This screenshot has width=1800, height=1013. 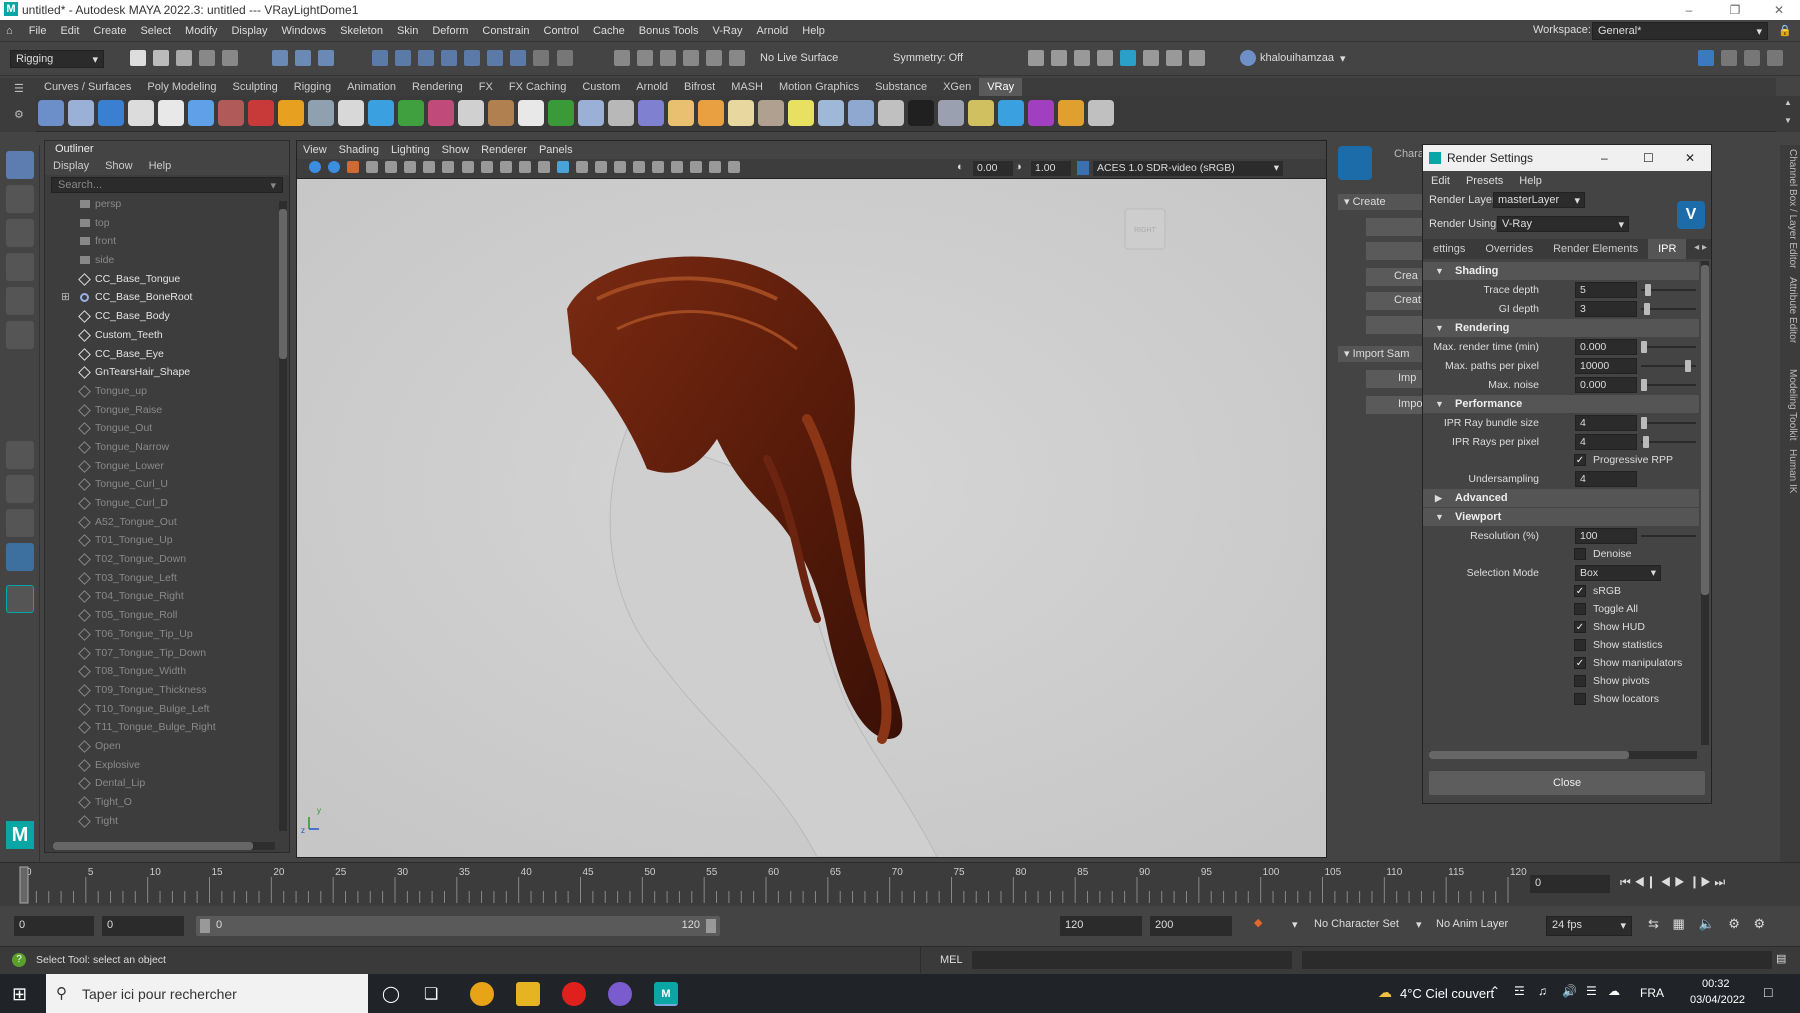 I want to click on menu-display: Display, so click(x=249, y=31).